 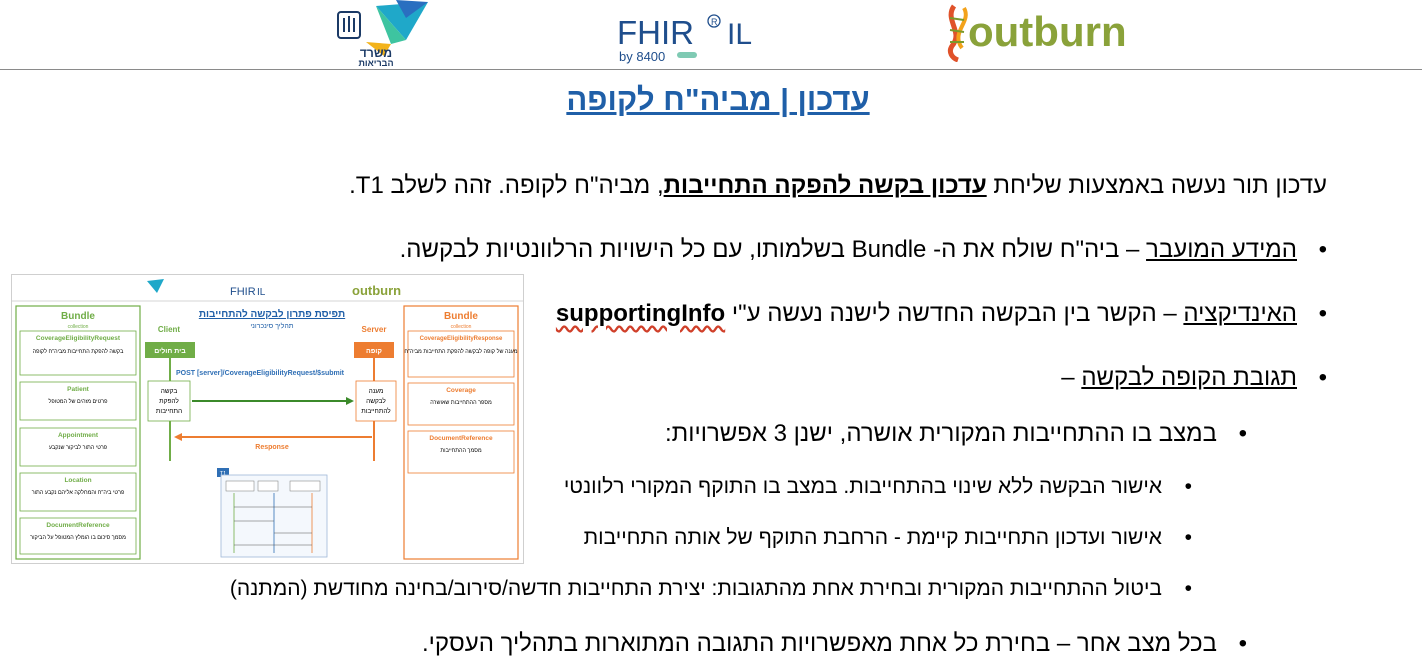 What do you see at coordinates (1221, 249) in the screenshot?
I see `bullet-label: המידע המועבר` at bounding box center [1221, 249].